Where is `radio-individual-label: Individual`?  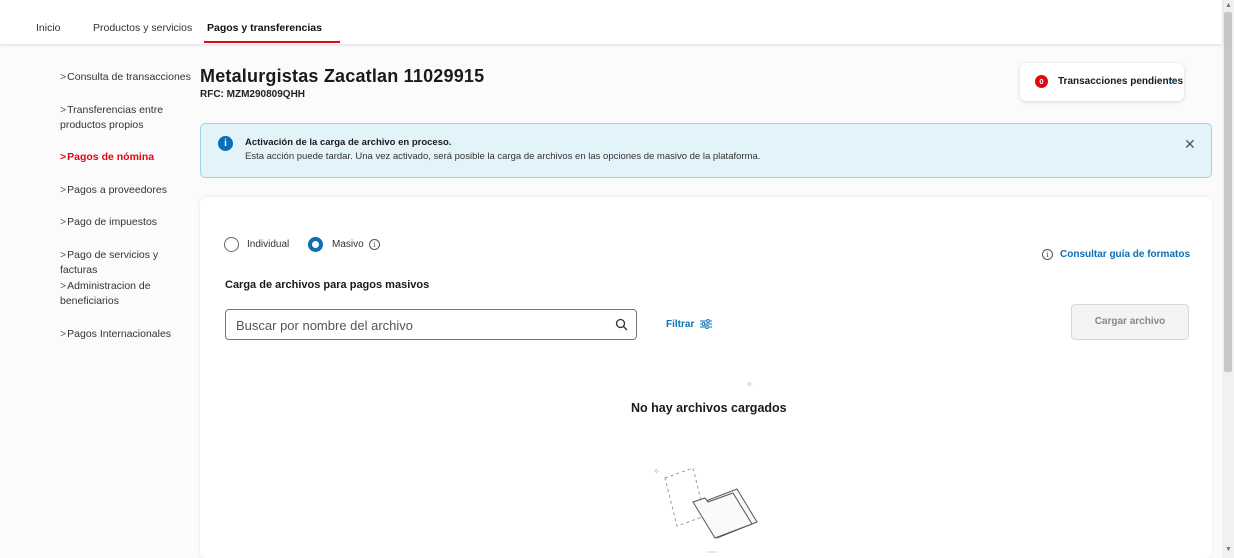
radio-individual-label: Individual is located at coordinates (268, 244).